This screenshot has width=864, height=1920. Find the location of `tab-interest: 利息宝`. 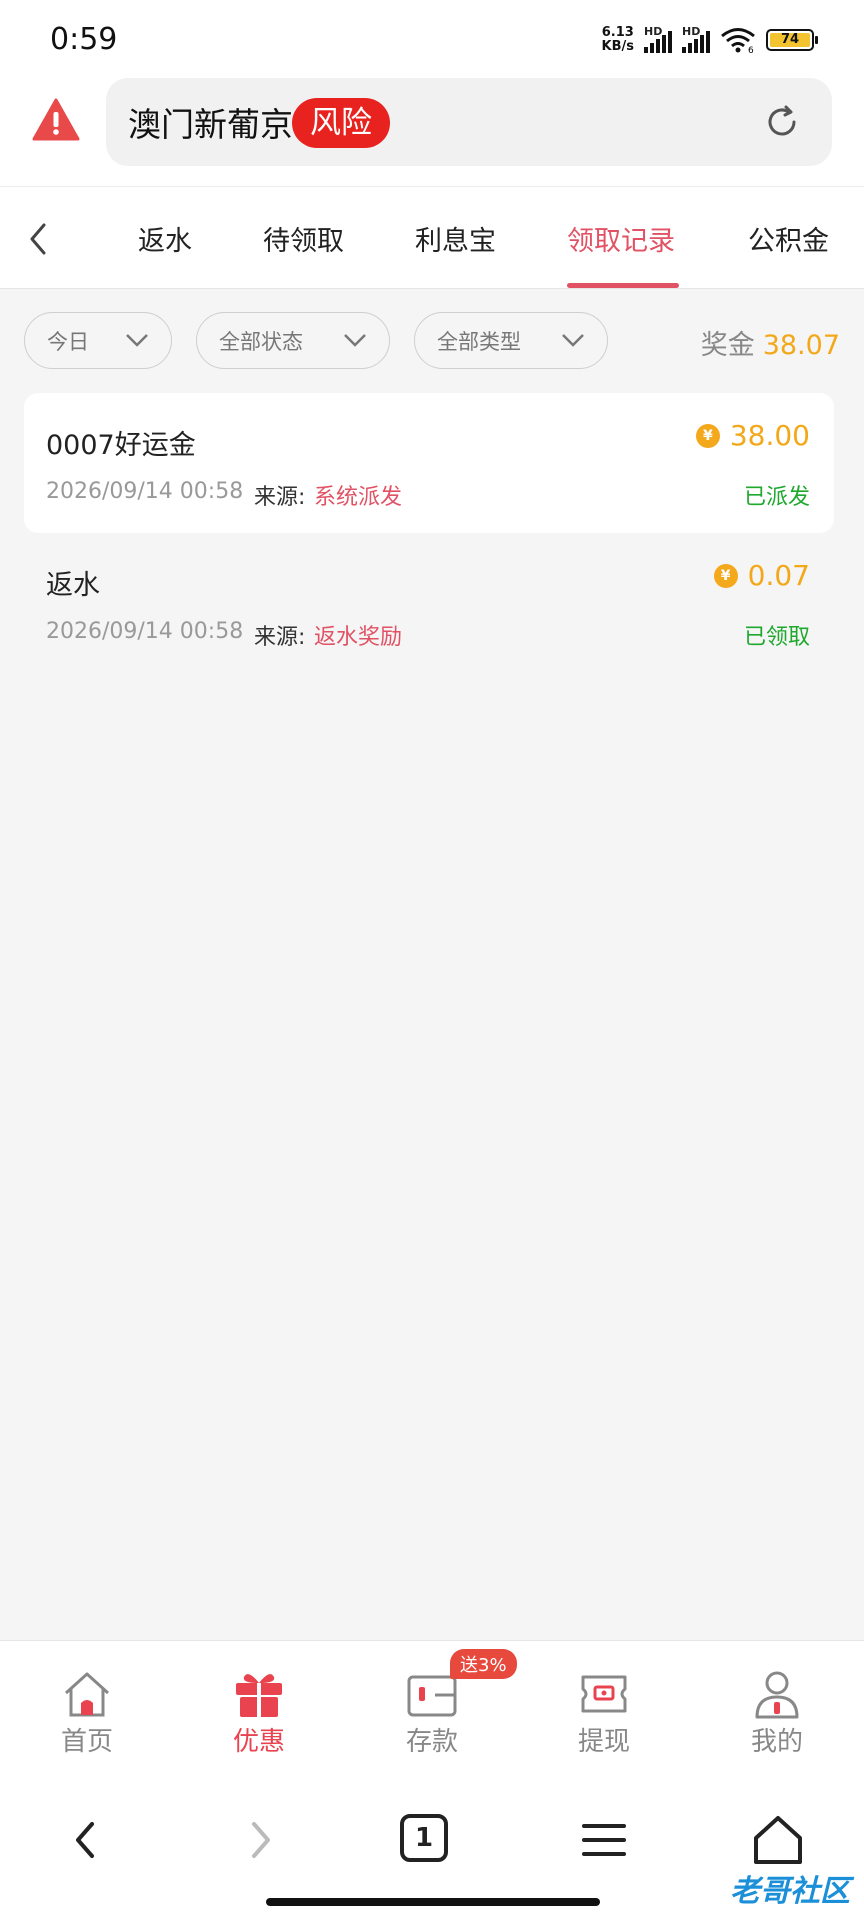

tab-interest: 利息宝 is located at coordinates (455, 238).